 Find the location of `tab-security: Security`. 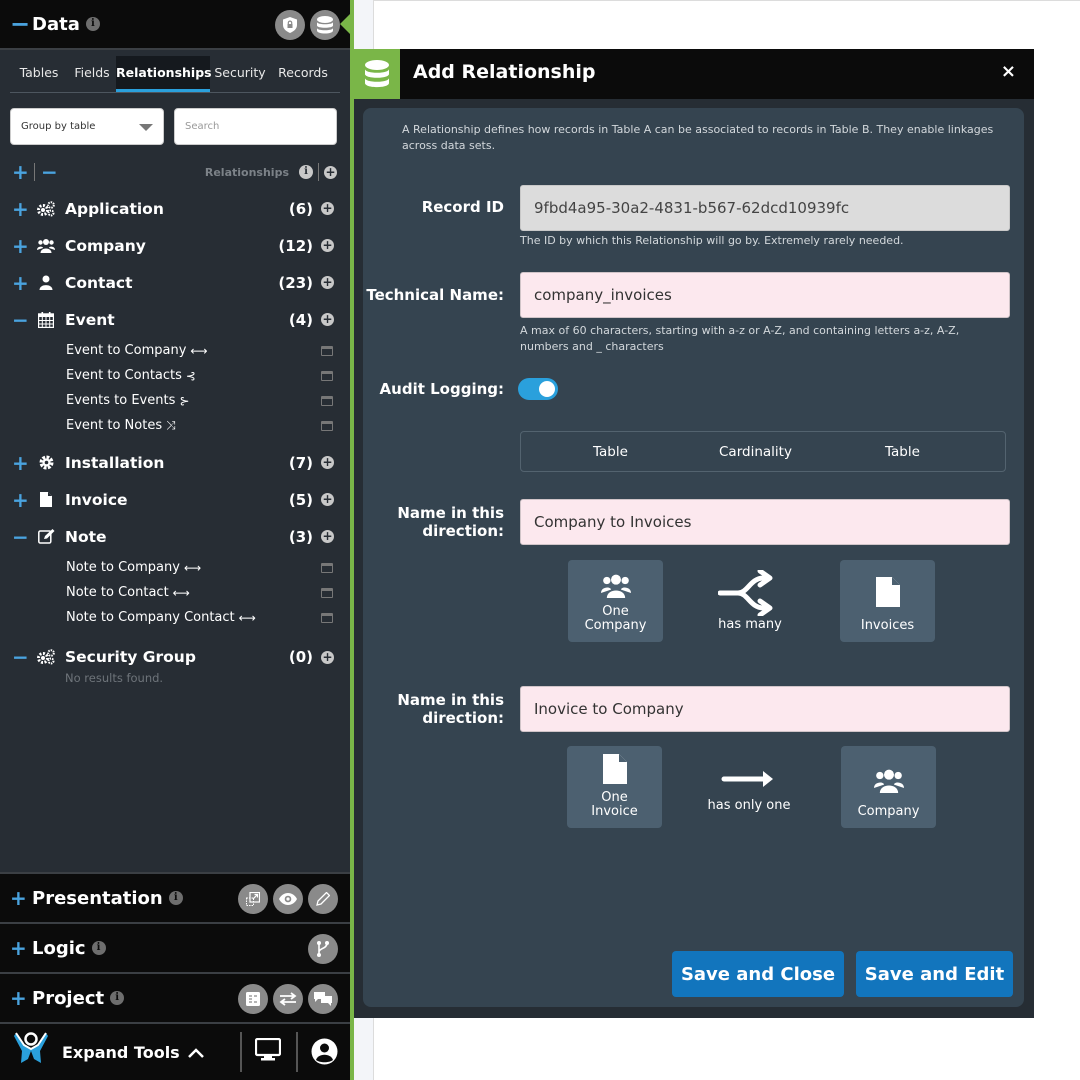

tab-security: Security is located at coordinates (240, 74).